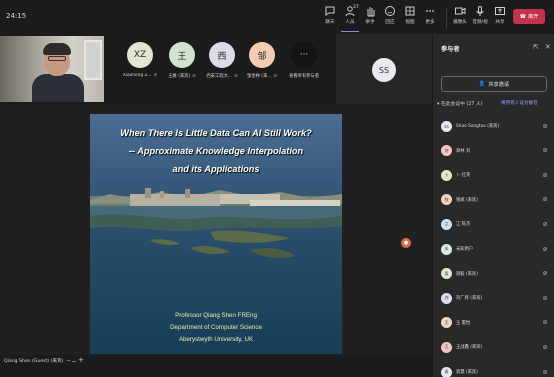 The height and width of the screenshot is (377, 554). I want to click on view-all-label: 查看所有参与者, so click(304, 76).